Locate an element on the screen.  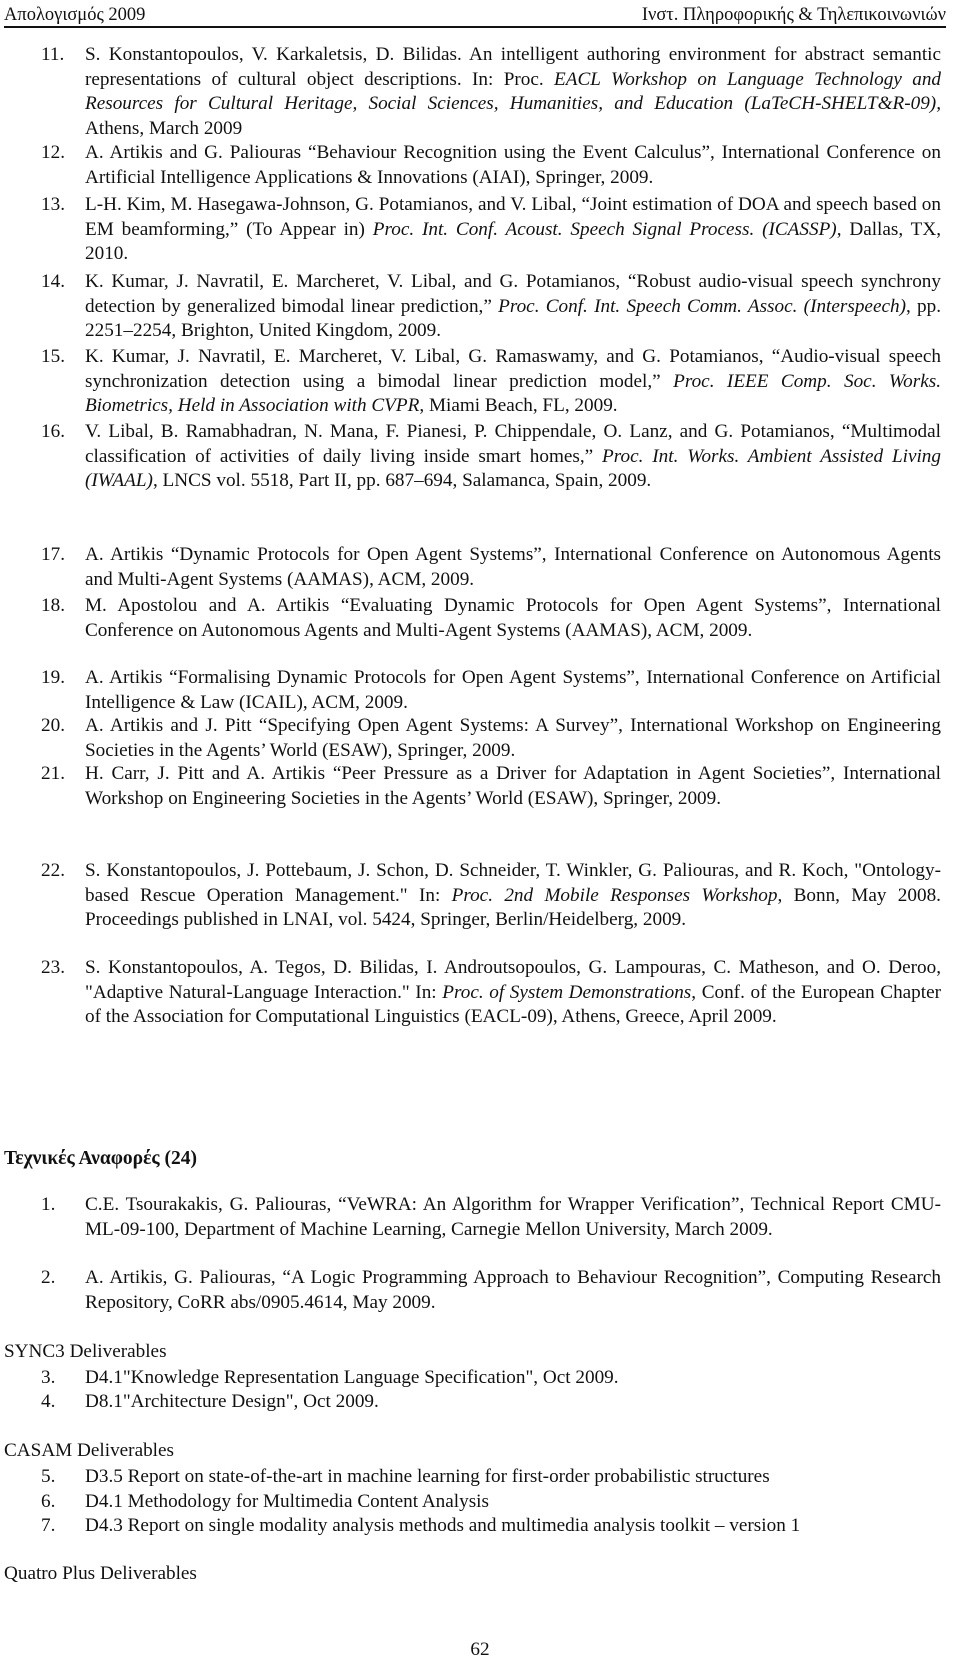
item-number: 18. is located at coordinates (53, 605).